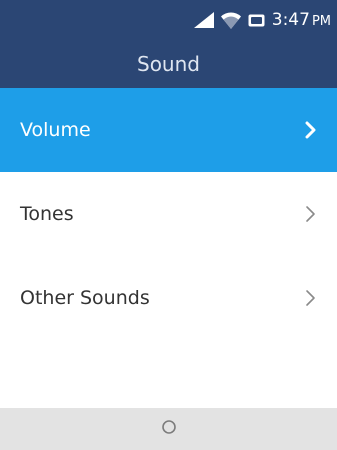  Describe the element at coordinates (55, 130) in the screenshot. I see `menu-item-label: Volume` at that location.